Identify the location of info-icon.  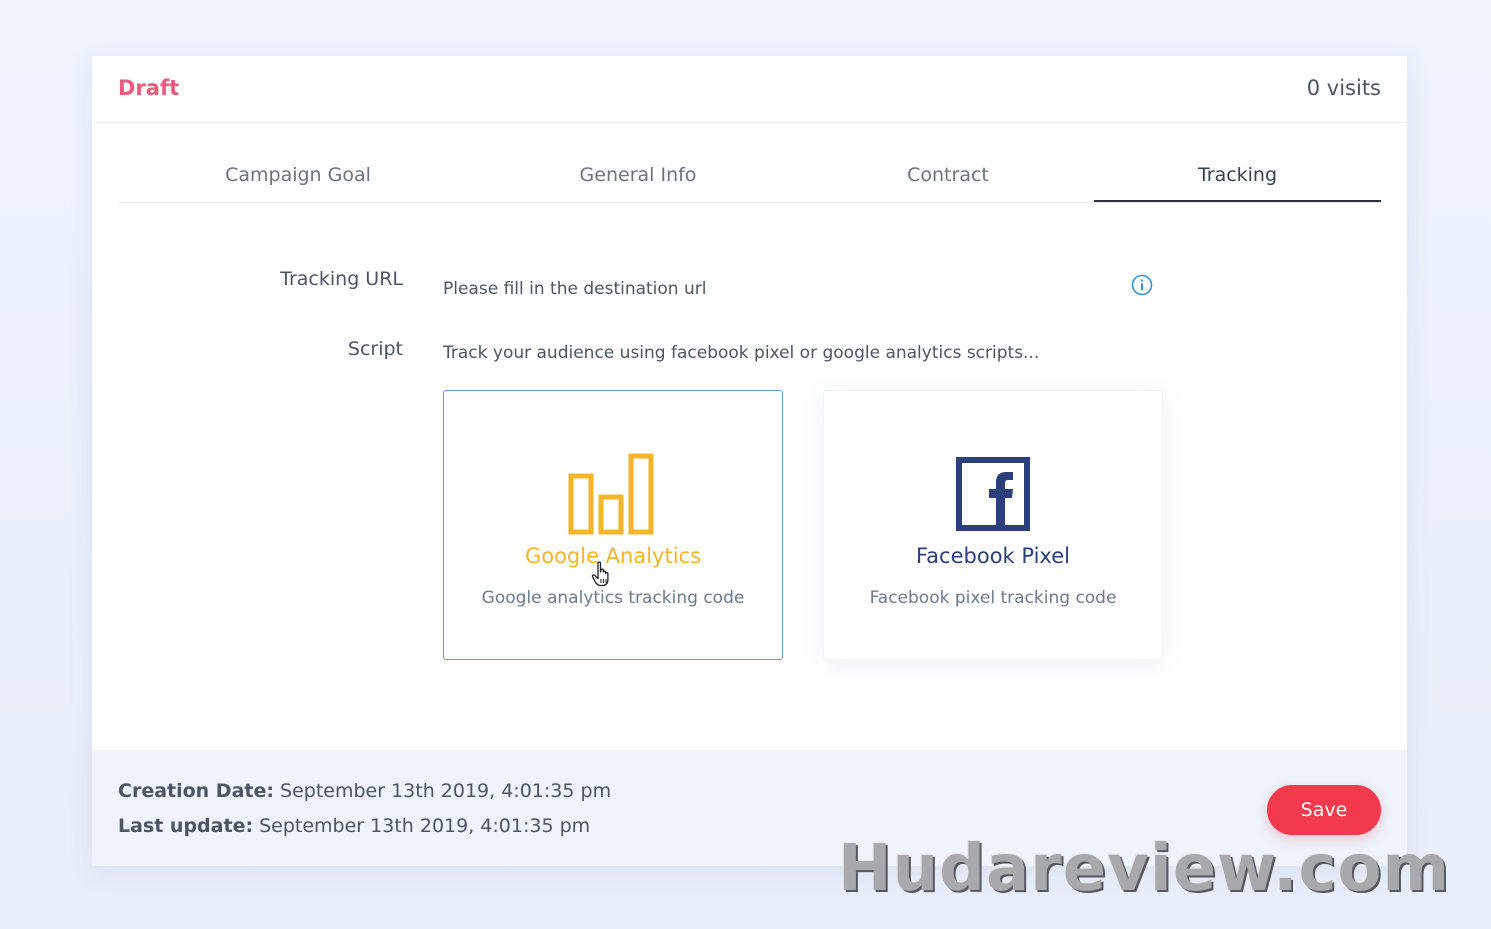
(1142, 285).